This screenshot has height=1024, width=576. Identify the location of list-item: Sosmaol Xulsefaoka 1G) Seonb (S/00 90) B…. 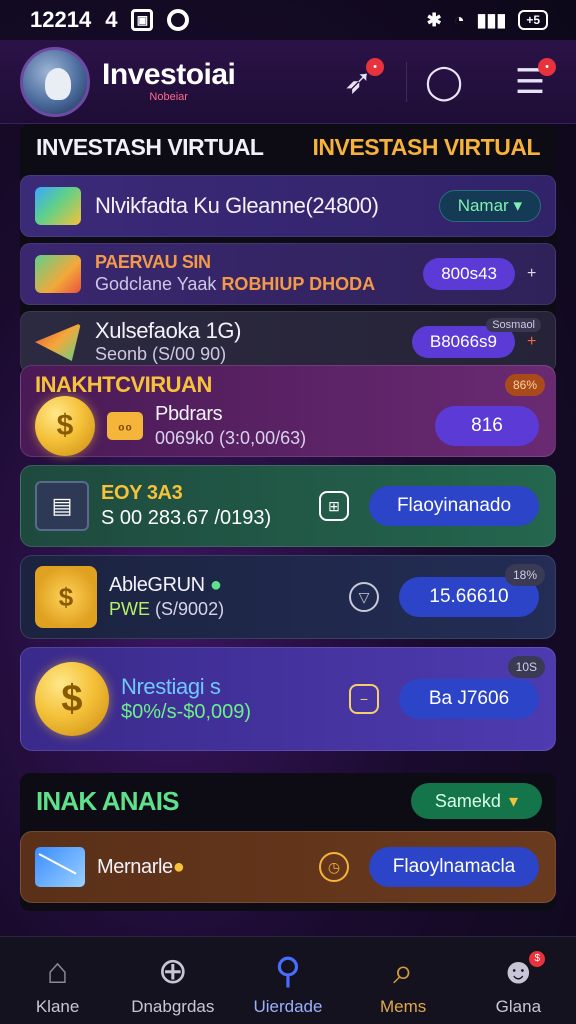
(288, 342).